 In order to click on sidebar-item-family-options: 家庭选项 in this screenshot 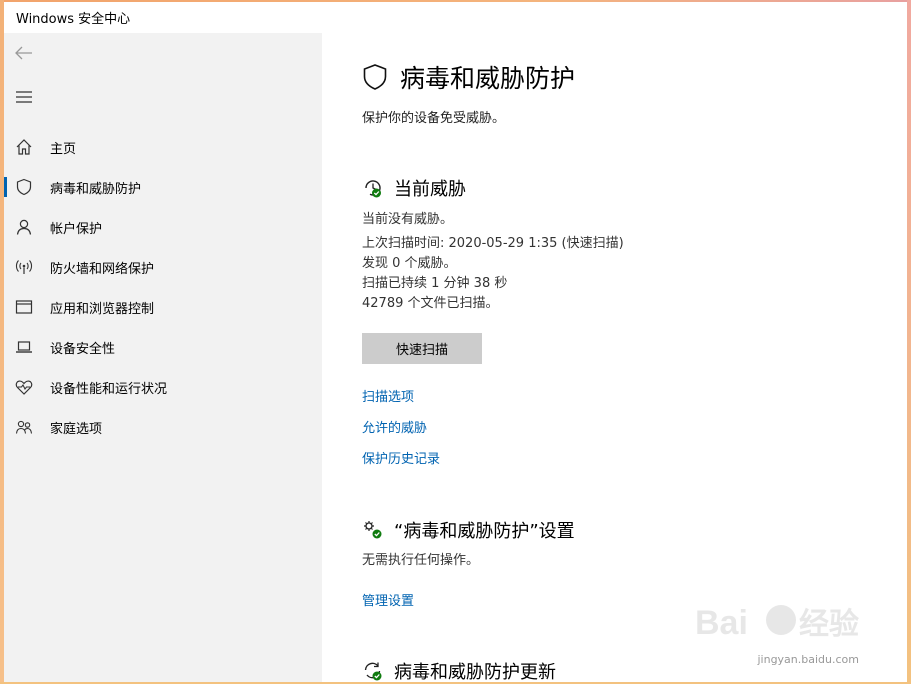, I will do `click(163, 427)`.